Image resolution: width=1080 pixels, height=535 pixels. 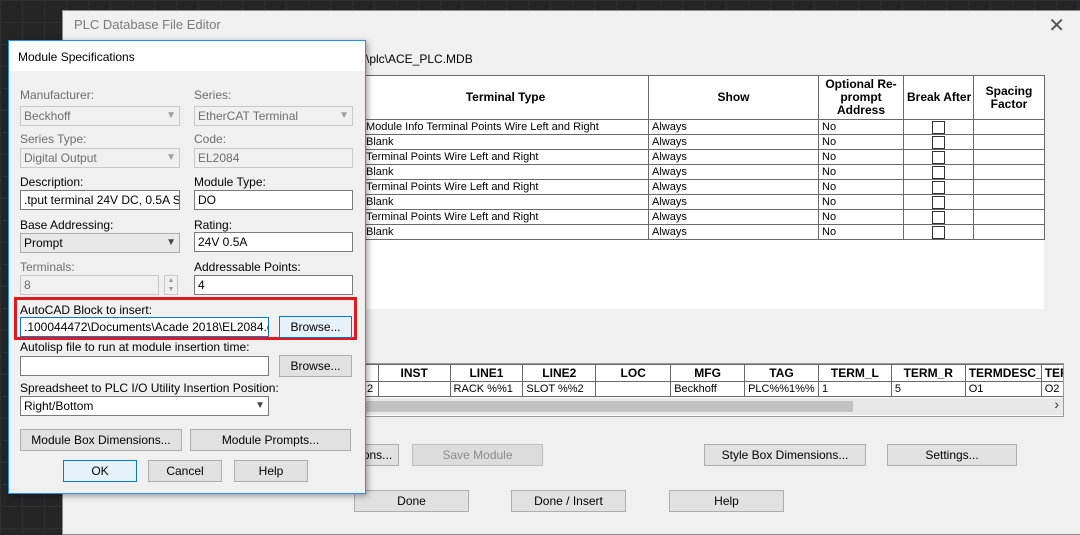 What do you see at coordinates (1003, 389) in the screenshot?
I see `cell-termdesc-1: O1` at bounding box center [1003, 389].